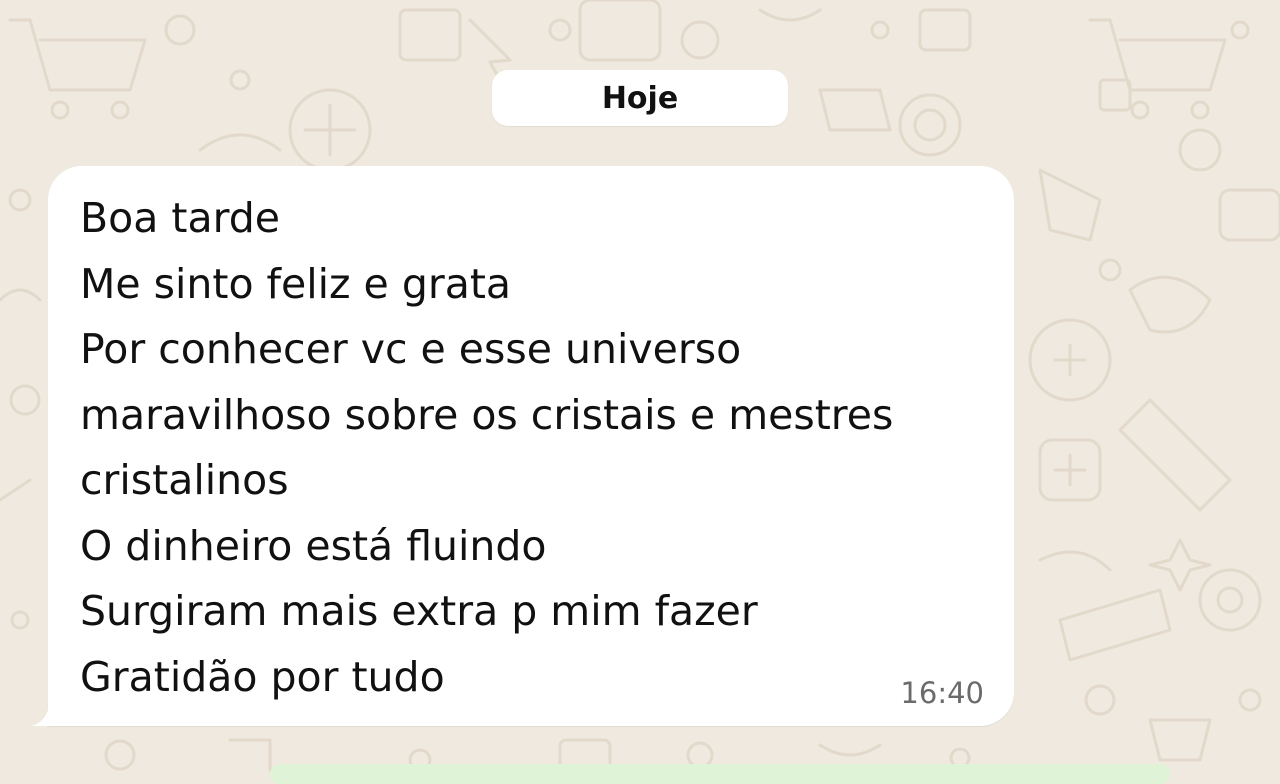  What do you see at coordinates (942, 693) in the screenshot?
I see `message-timestamp: 16:40` at bounding box center [942, 693].